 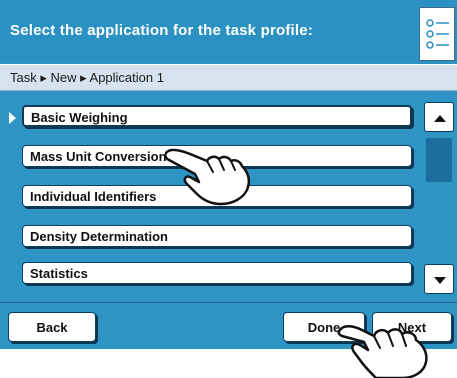 I want to click on triangle-down-icon, so click(x=440, y=280).